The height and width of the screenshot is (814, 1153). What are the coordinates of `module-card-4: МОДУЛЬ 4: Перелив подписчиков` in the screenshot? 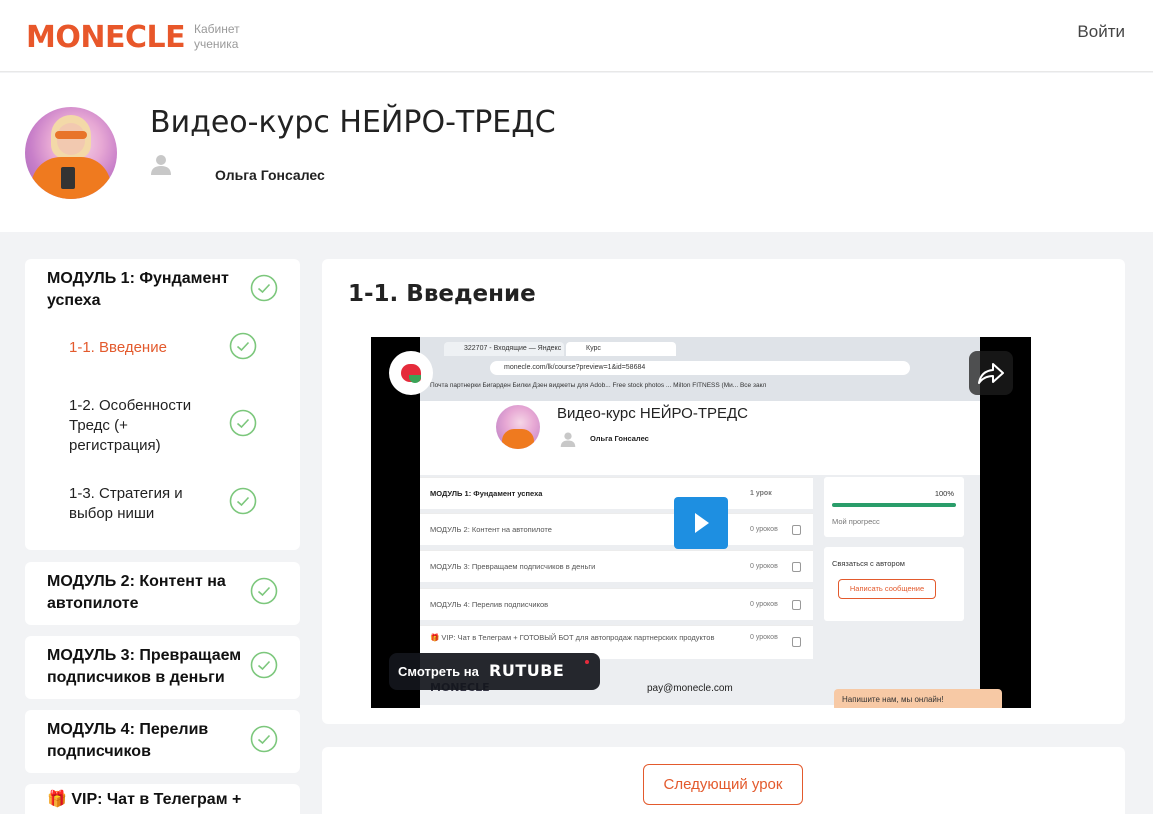 It's located at (162, 741).